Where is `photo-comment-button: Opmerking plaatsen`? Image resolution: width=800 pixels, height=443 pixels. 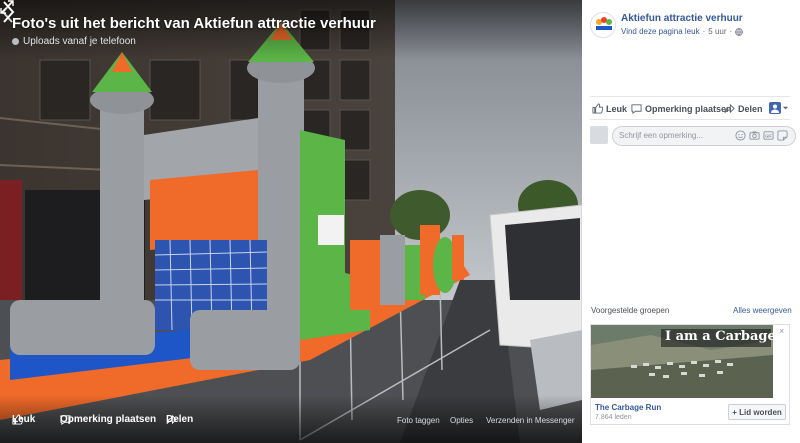 photo-comment-button: Opmerking plaatsen is located at coordinates (108, 419).